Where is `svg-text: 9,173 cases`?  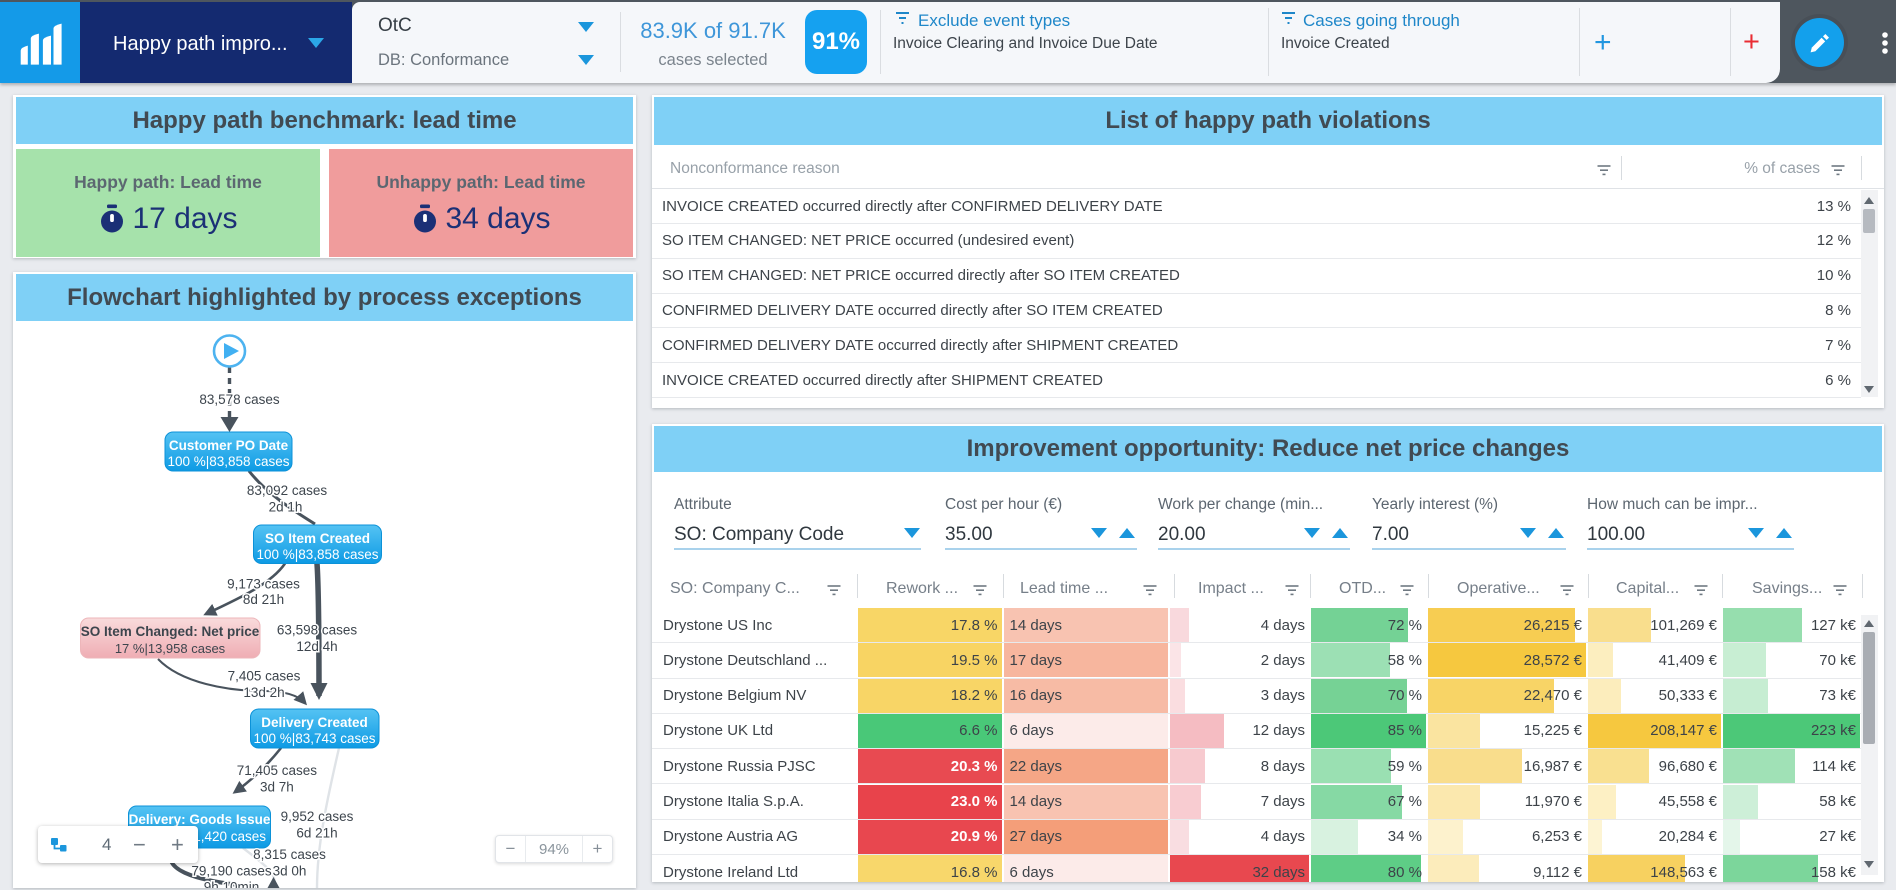
svg-text: 9,173 cases is located at coordinates (263, 583).